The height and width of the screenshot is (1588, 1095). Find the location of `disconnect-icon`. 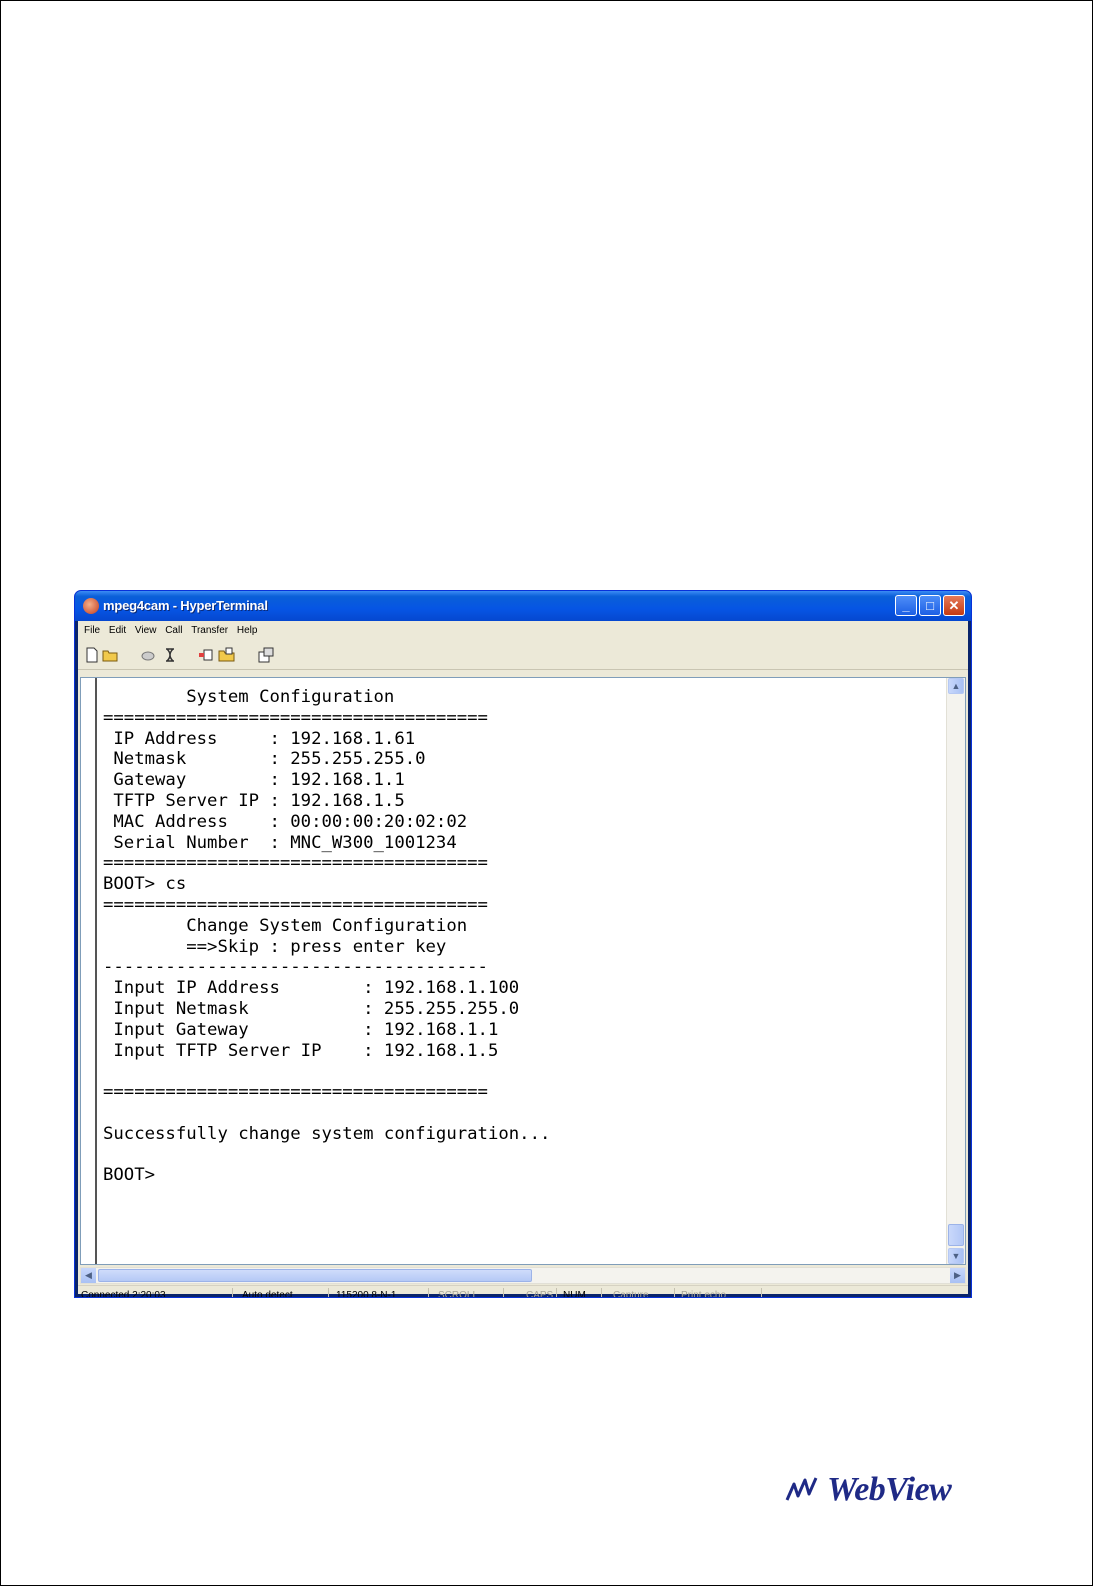

disconnect-icon is located at coordinates (148, 655).